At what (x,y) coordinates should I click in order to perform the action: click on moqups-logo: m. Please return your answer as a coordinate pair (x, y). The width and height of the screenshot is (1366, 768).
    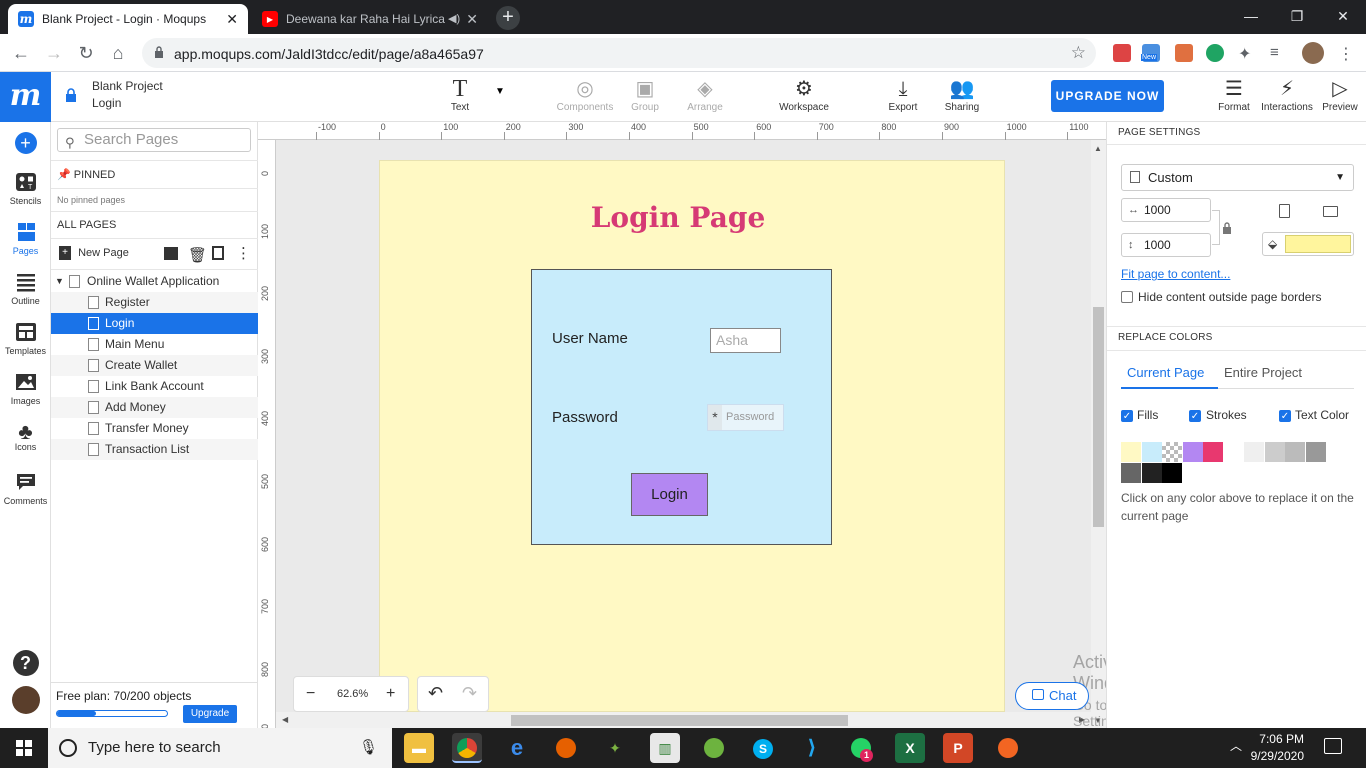
    Looking at the image, I should click on (25, 97).